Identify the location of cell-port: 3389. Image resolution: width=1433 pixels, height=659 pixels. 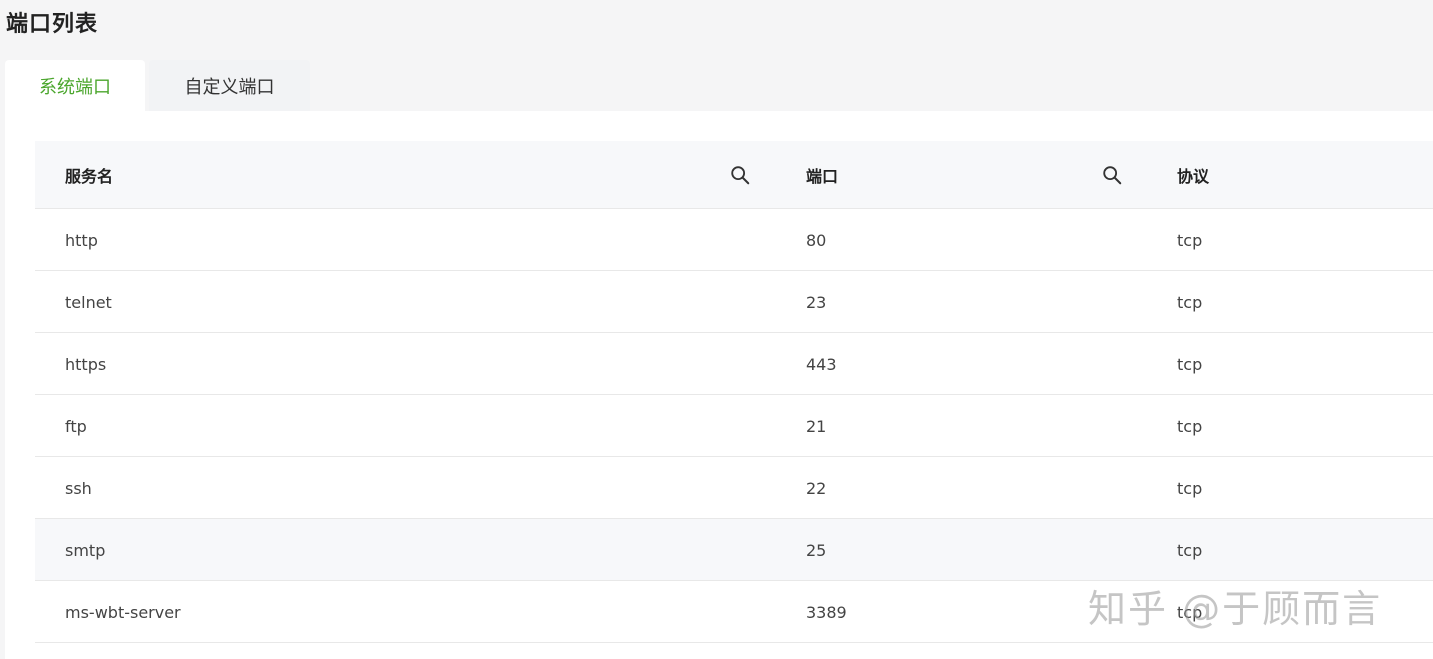
(826, 612).